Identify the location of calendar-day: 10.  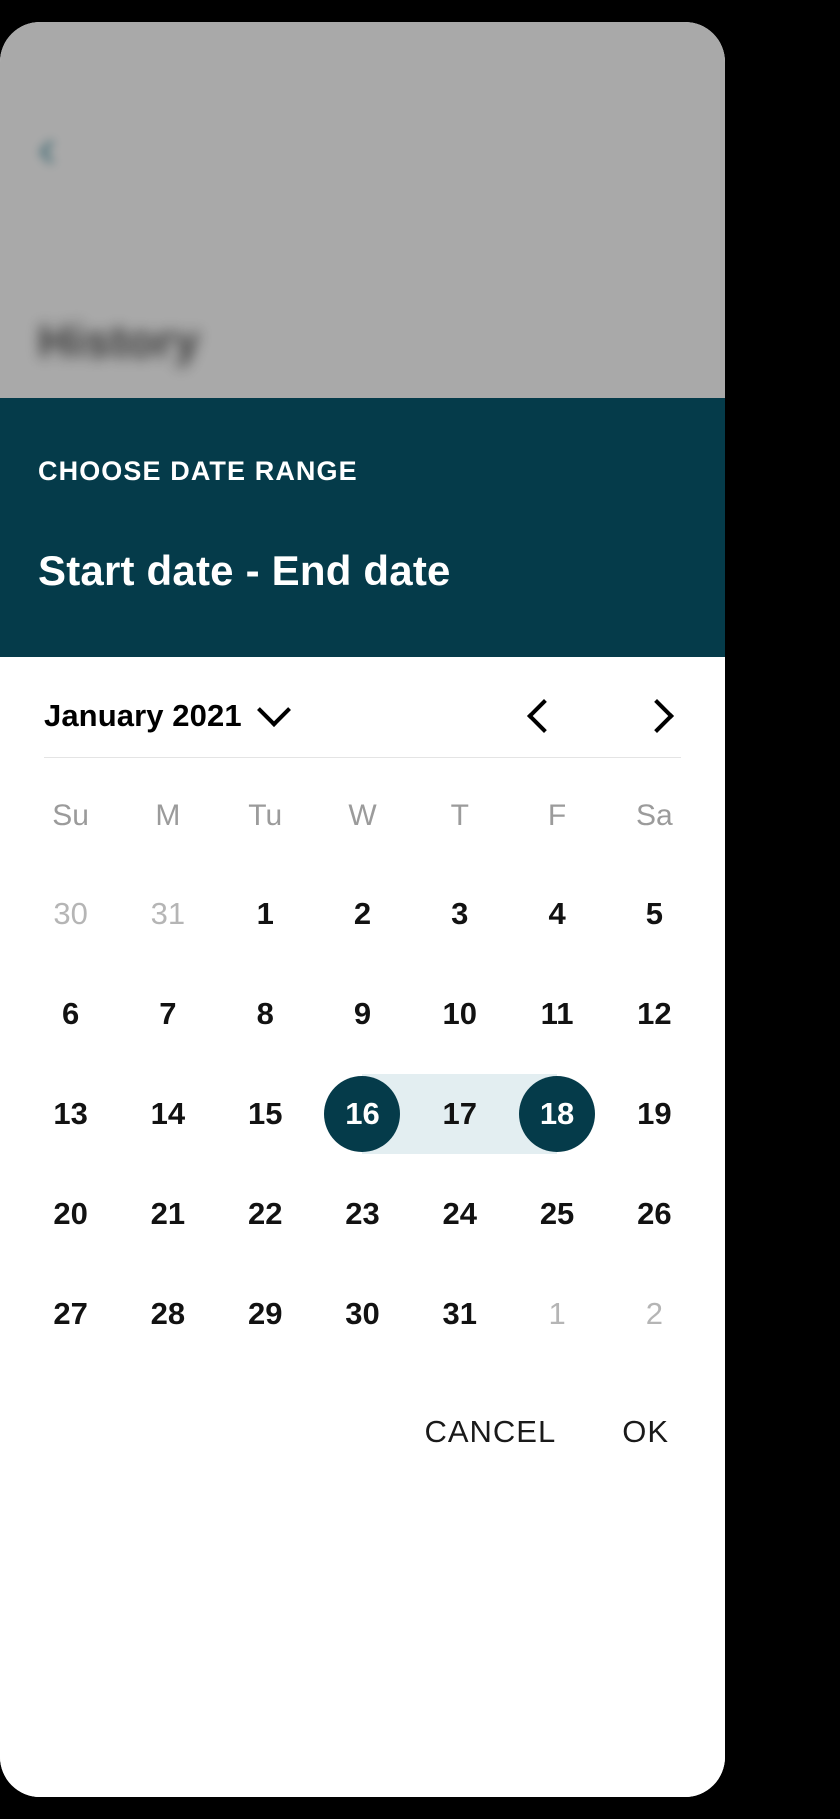
(460, 1014).